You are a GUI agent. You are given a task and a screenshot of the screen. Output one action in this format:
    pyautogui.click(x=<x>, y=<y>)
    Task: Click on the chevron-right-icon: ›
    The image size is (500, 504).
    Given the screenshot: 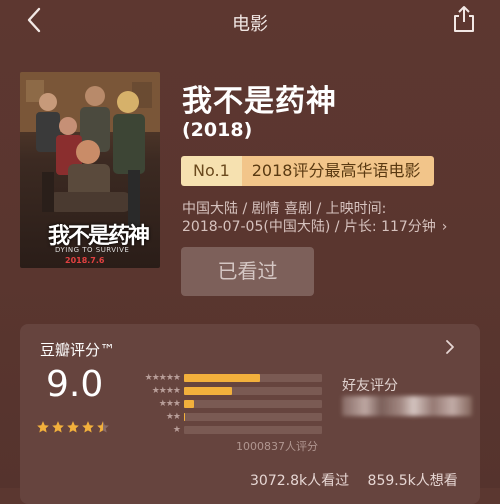 What is the action you would take?
    pyautogui.click(x=444, y=227)
    